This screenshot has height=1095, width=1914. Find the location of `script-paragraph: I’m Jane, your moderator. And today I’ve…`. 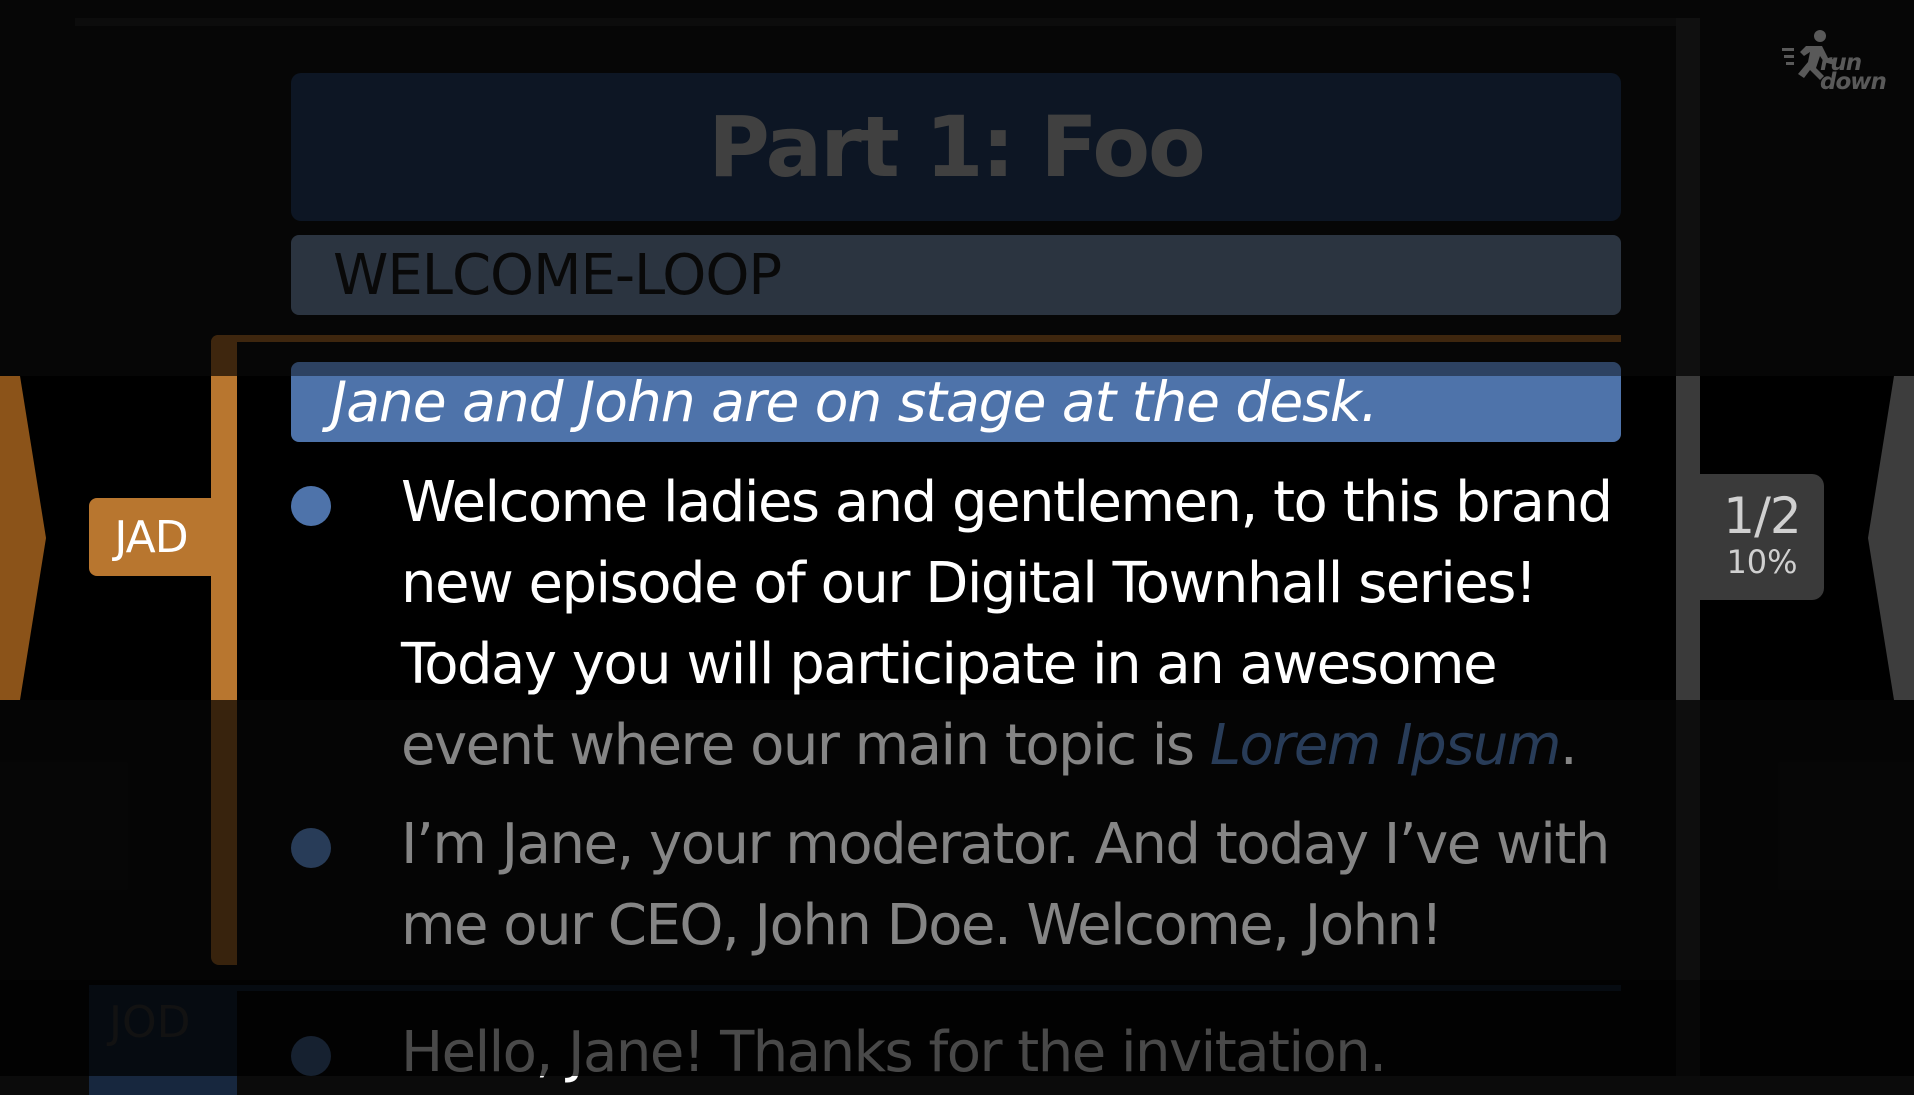

script-paragraph: I’m Jane, your moderator. And today I’ve… is located at coordinates (961, 885).